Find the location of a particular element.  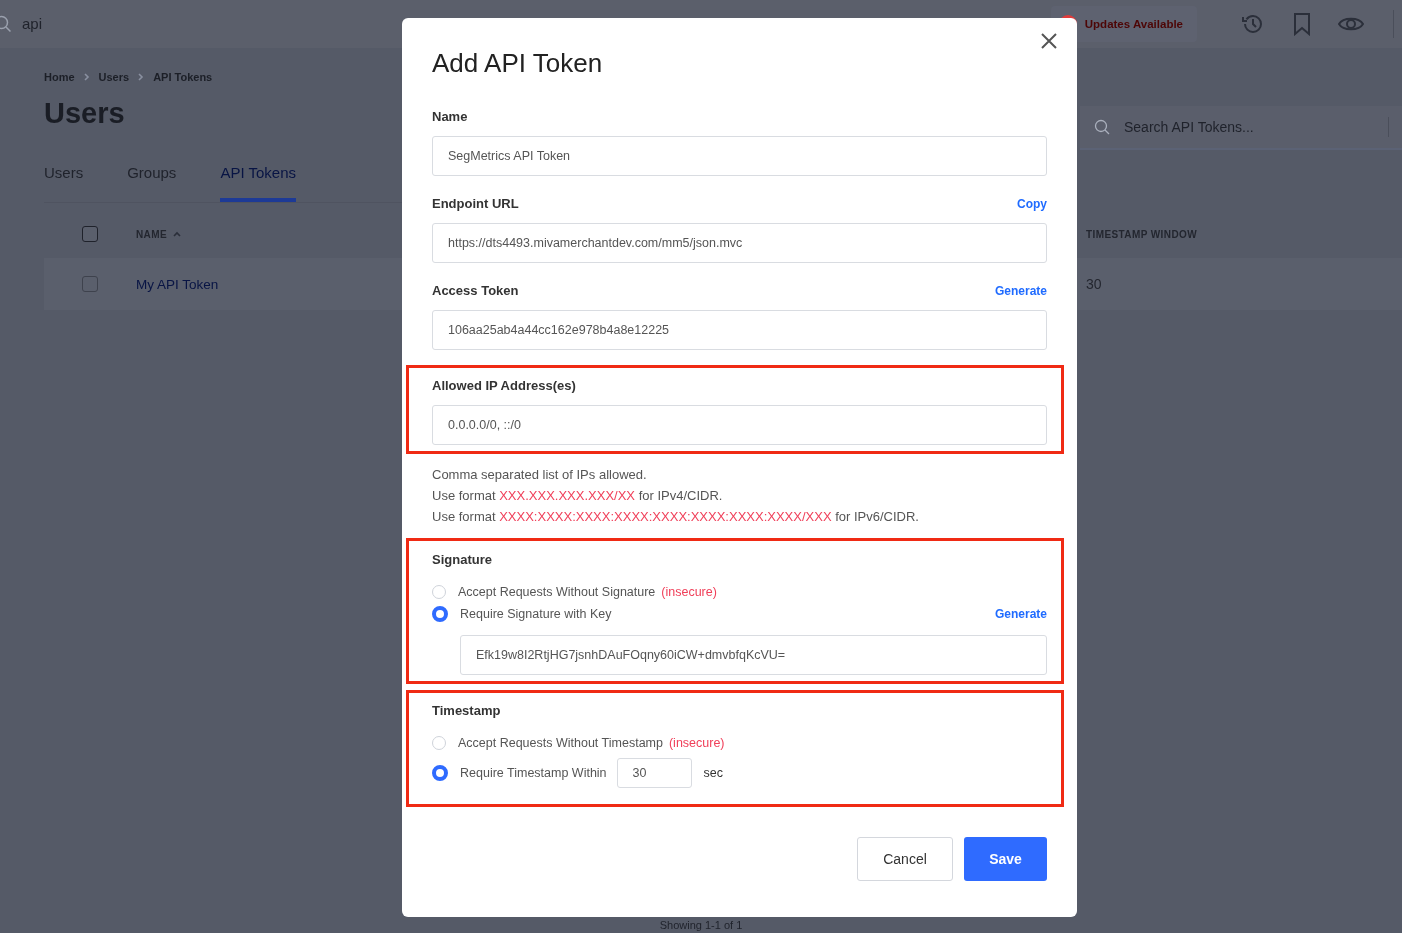

field-label: Access Token is located at coordinates (475, 290).